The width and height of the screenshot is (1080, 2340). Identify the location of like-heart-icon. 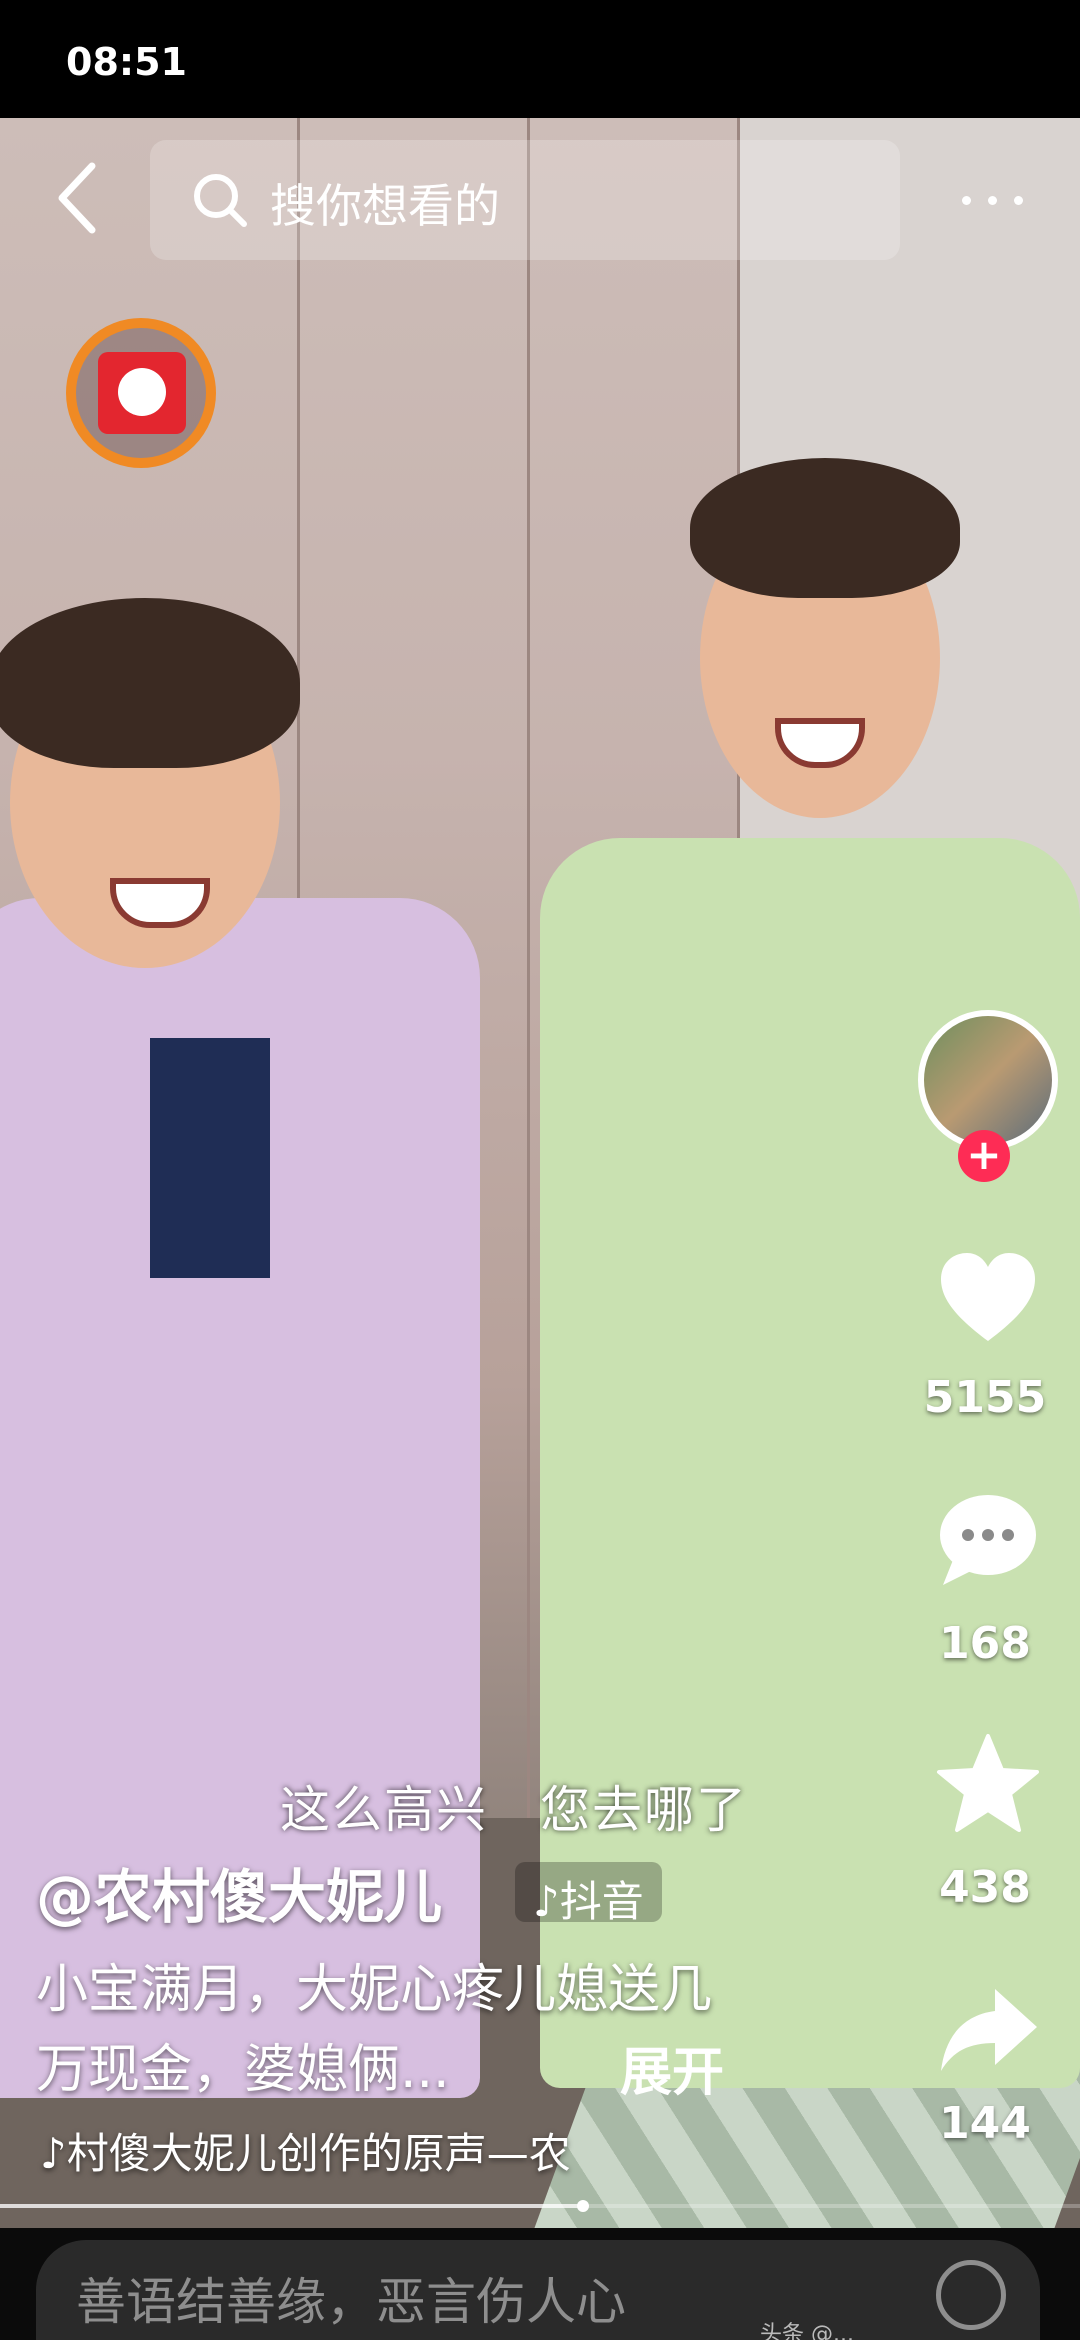
(988, 1300).